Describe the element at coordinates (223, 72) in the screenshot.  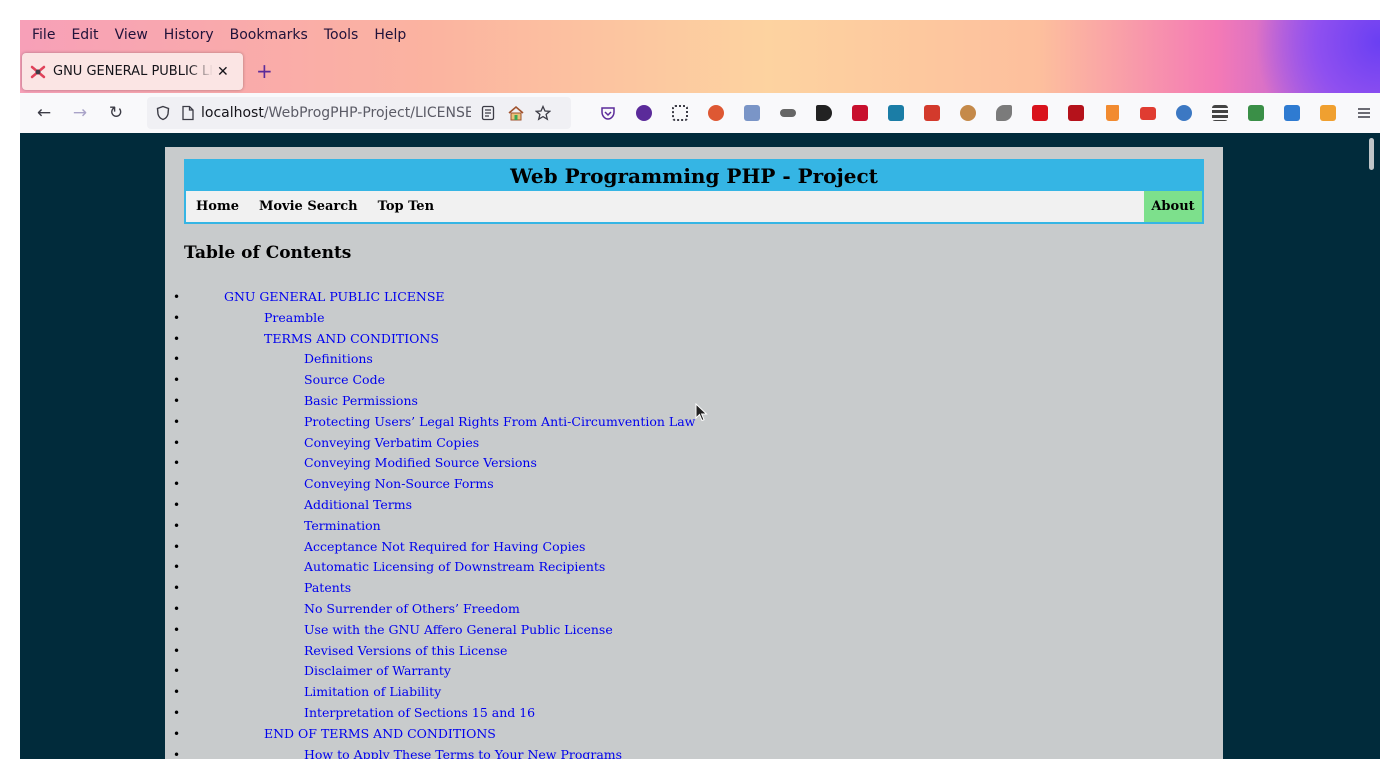
I see `close-tab-icon: ✕` at that location.